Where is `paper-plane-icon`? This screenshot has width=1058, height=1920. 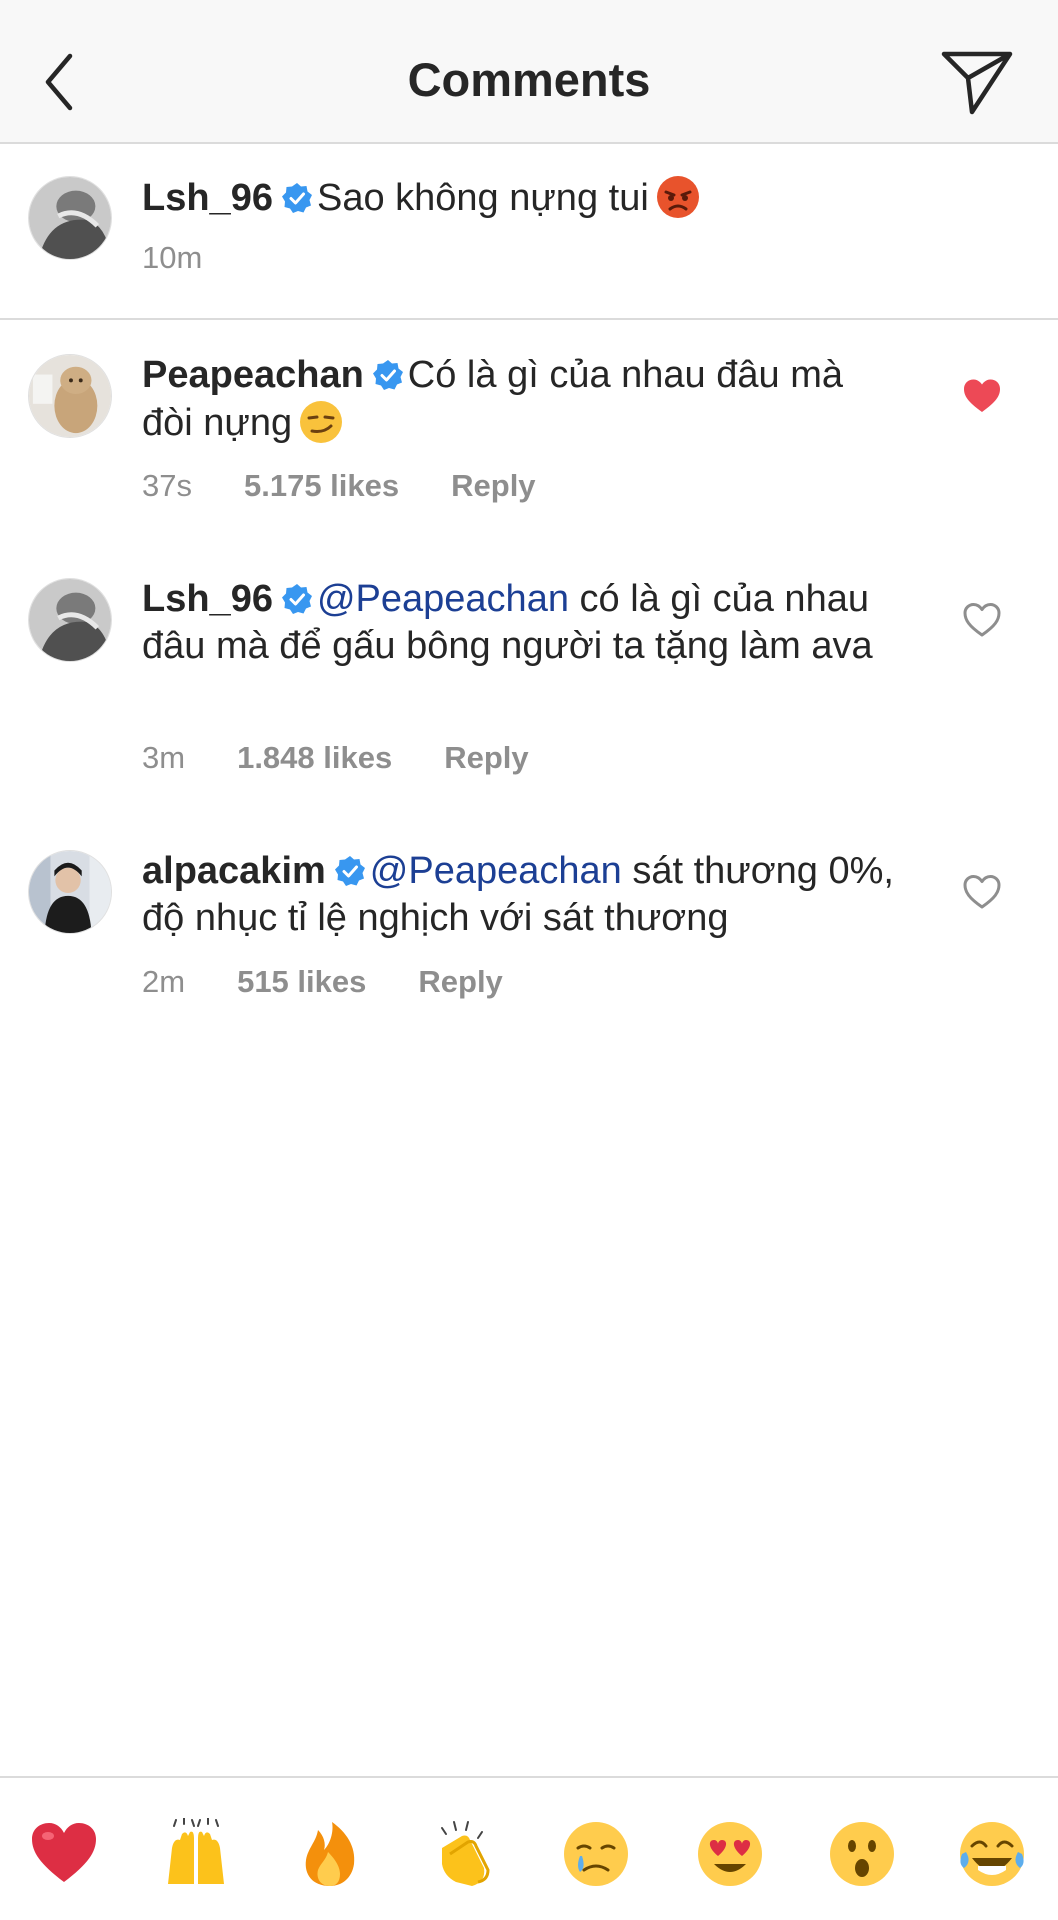
paper-plane-icon is located at coordinates (977, 83).